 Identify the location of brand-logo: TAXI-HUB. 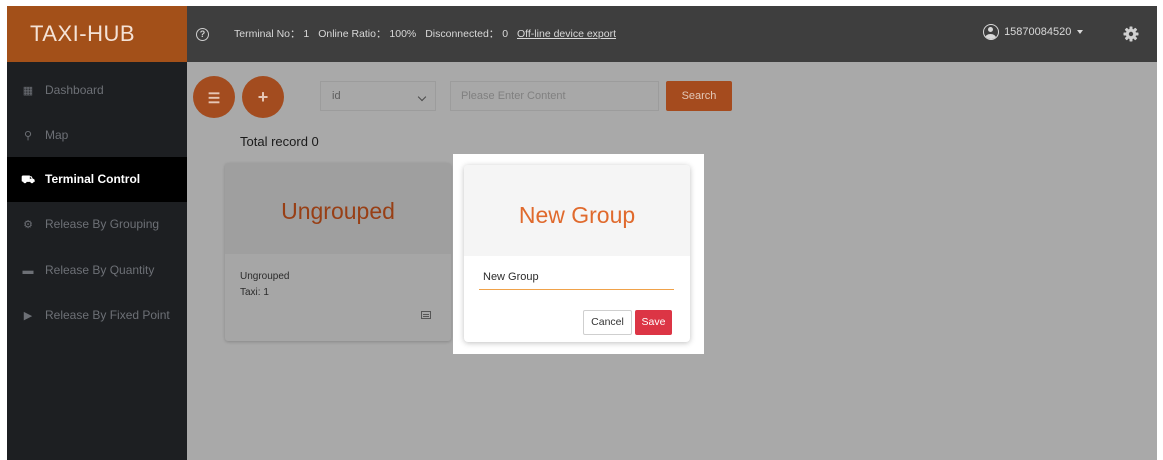
(97, 34).